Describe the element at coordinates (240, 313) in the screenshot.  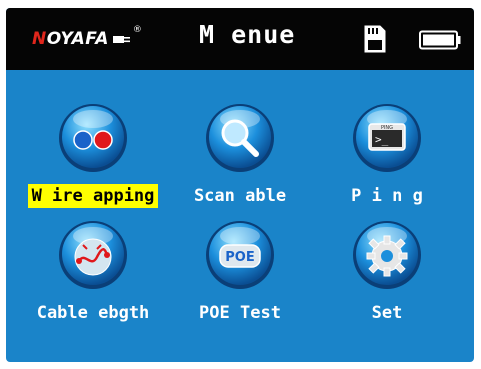
I see `menu-item-label: POE Test` at that location.